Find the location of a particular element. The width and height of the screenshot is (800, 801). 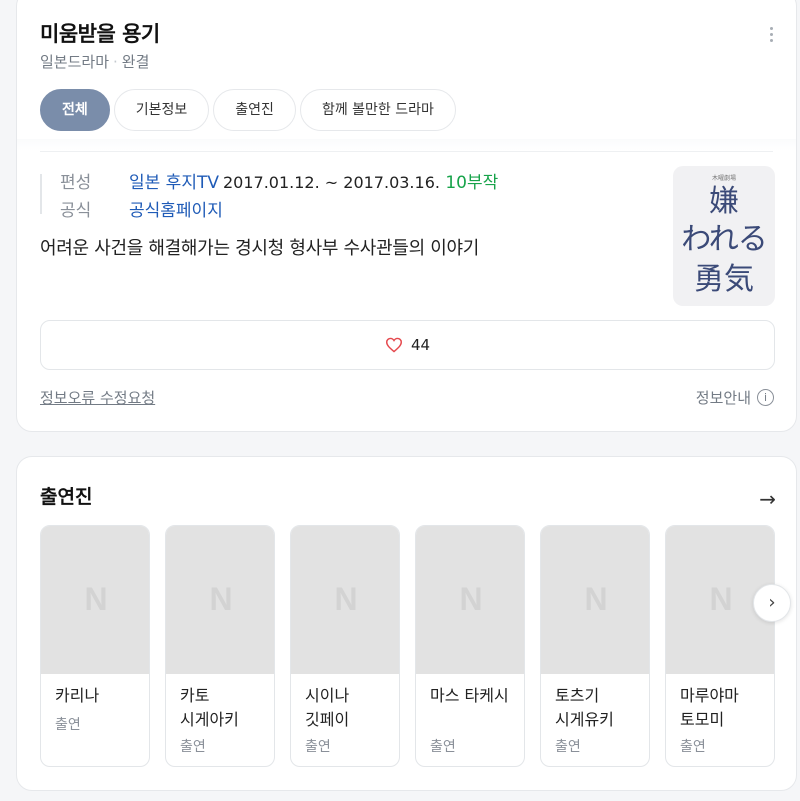

carousel-next-button: › is located at coordinates (772, 603).